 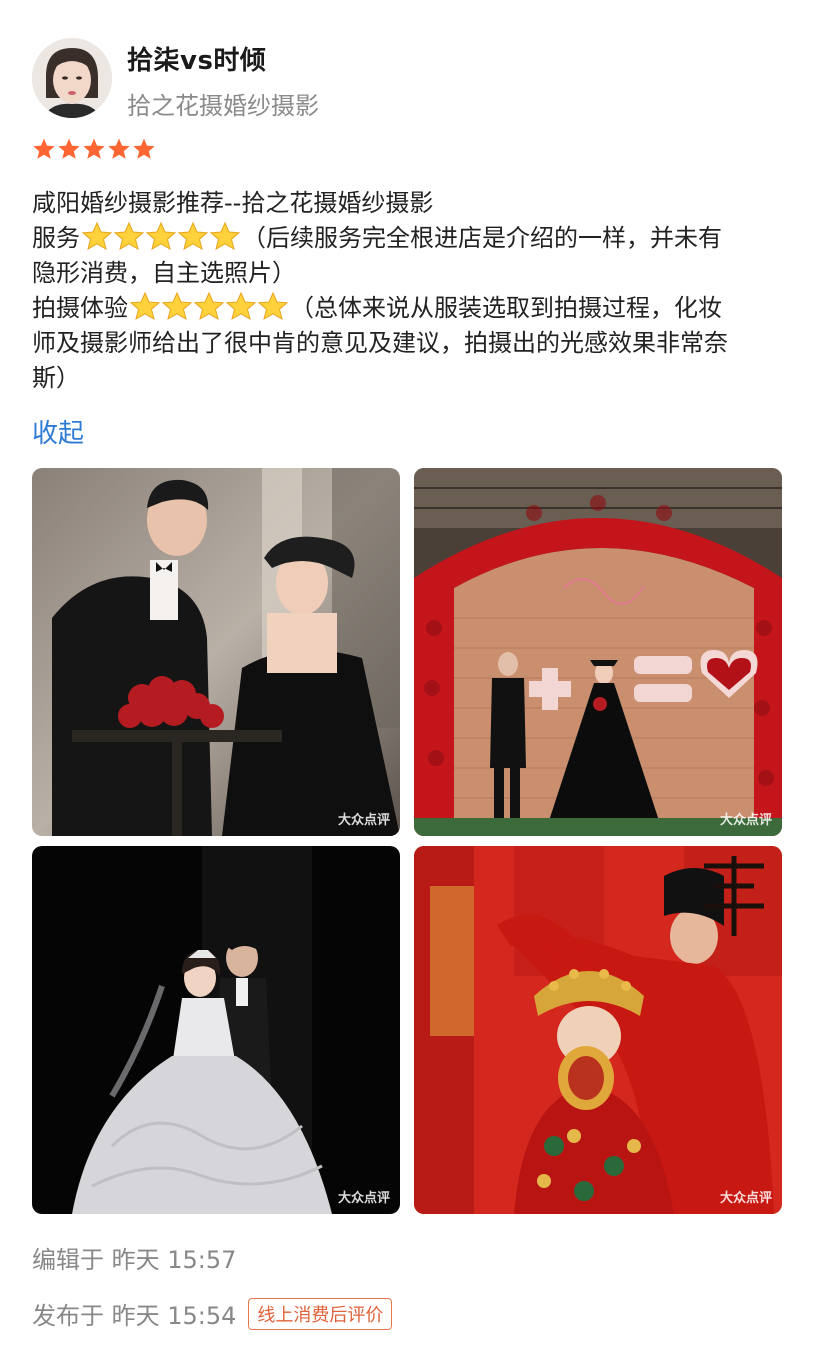 I want to click on experience-comment-end: 斯）, so click(x=56, y=378).